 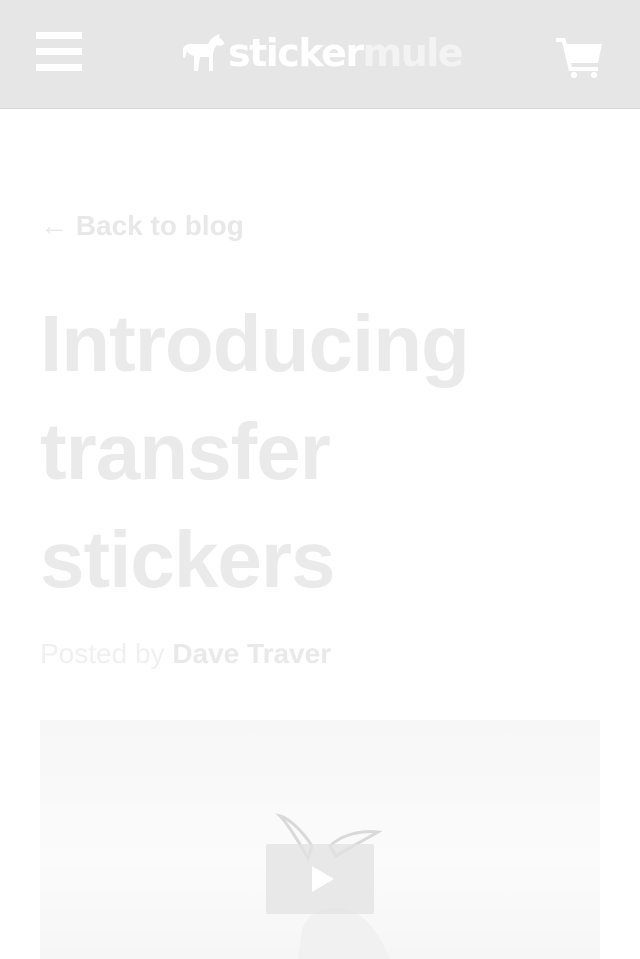 I want to click on byline: Posted by Dave Traver, so click(x=185, y=654).